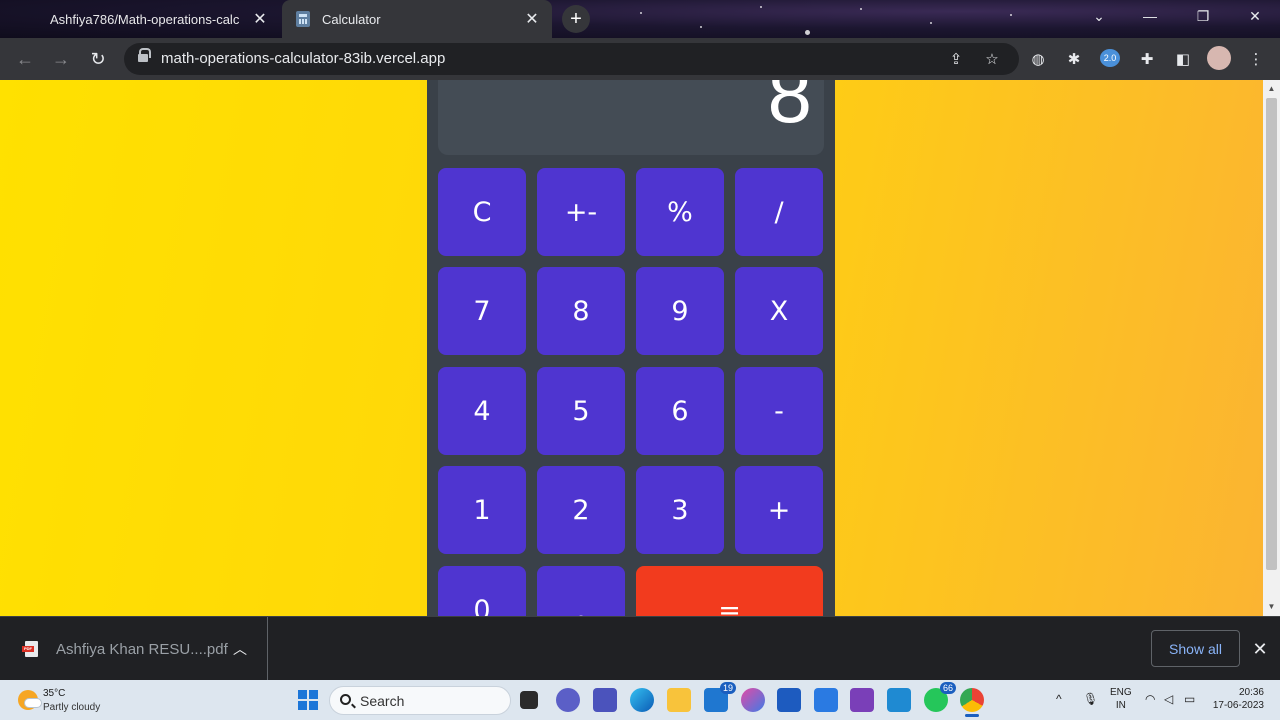 Image resolution: width=1280 pixels, height=720 pixels. What do you see at coordinates (54, 693) in the screenshot?
I see `weather-temperature: 35°C` at bounding box center [54, 693].